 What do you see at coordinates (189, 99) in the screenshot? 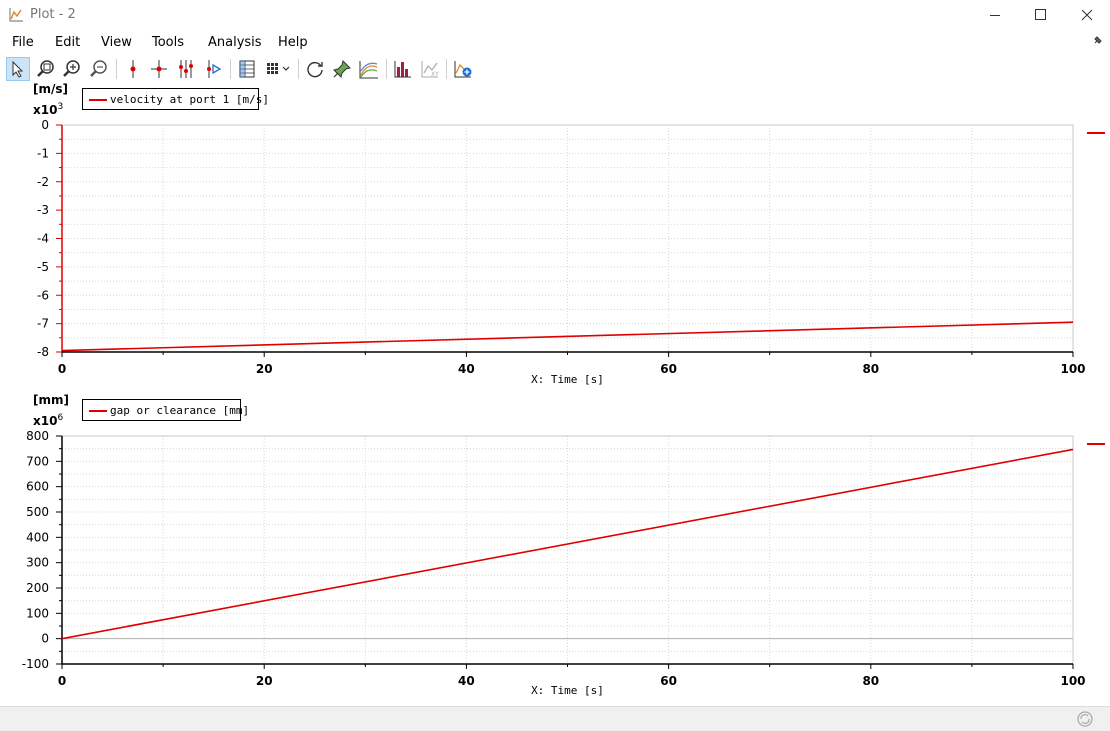
I see `legend-label: velocity at port 1 [m/s]` at bounding box center [189, 99].